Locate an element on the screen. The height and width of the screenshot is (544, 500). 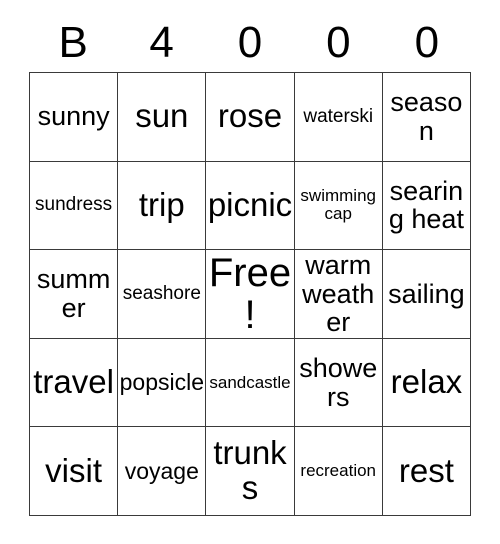
bingo-cell-label: seashore is located at coordinates (161, 293).